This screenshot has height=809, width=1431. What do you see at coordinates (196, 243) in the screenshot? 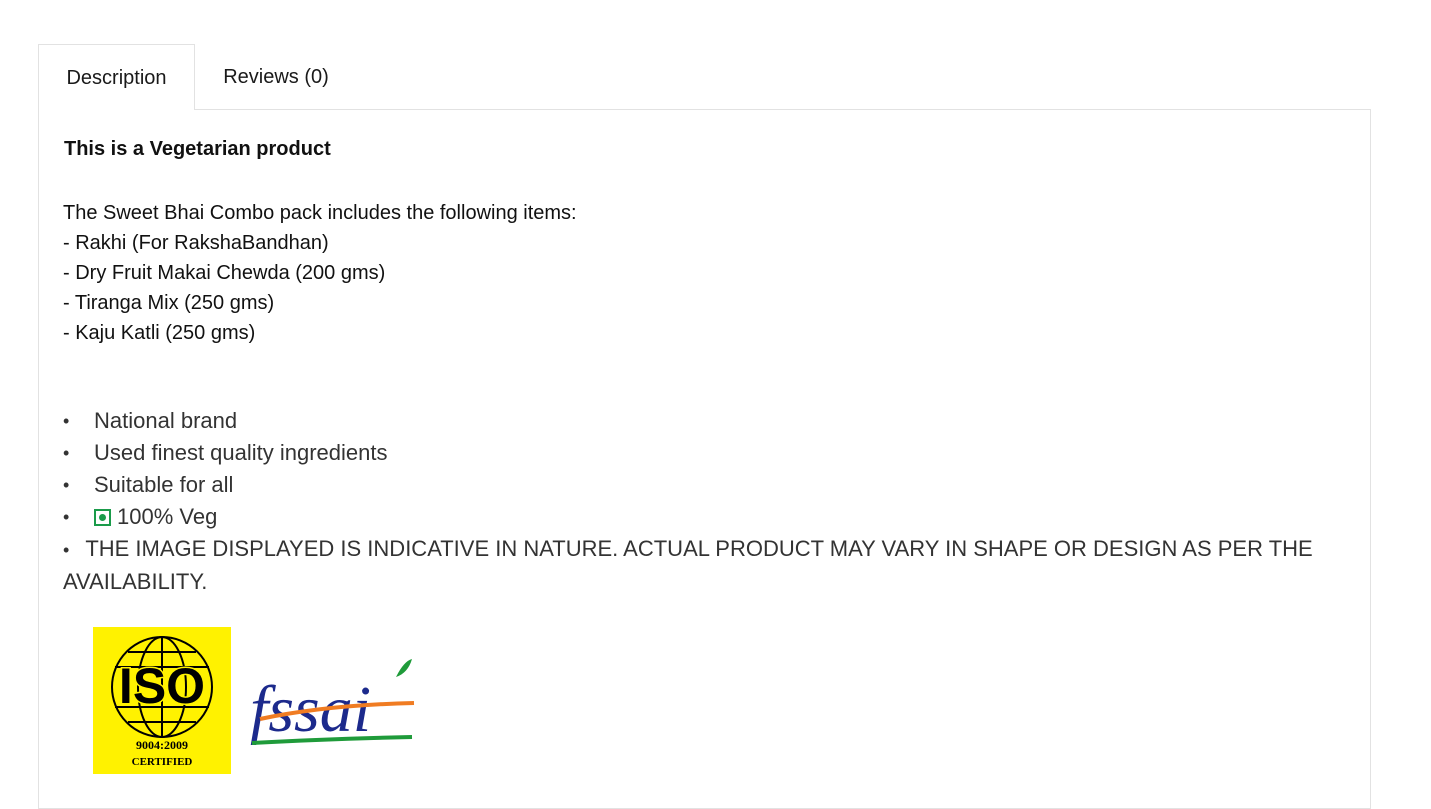
I see `combo-item: - Rakhi (For RakshaBandhan)` at bounding box center [196, 243].